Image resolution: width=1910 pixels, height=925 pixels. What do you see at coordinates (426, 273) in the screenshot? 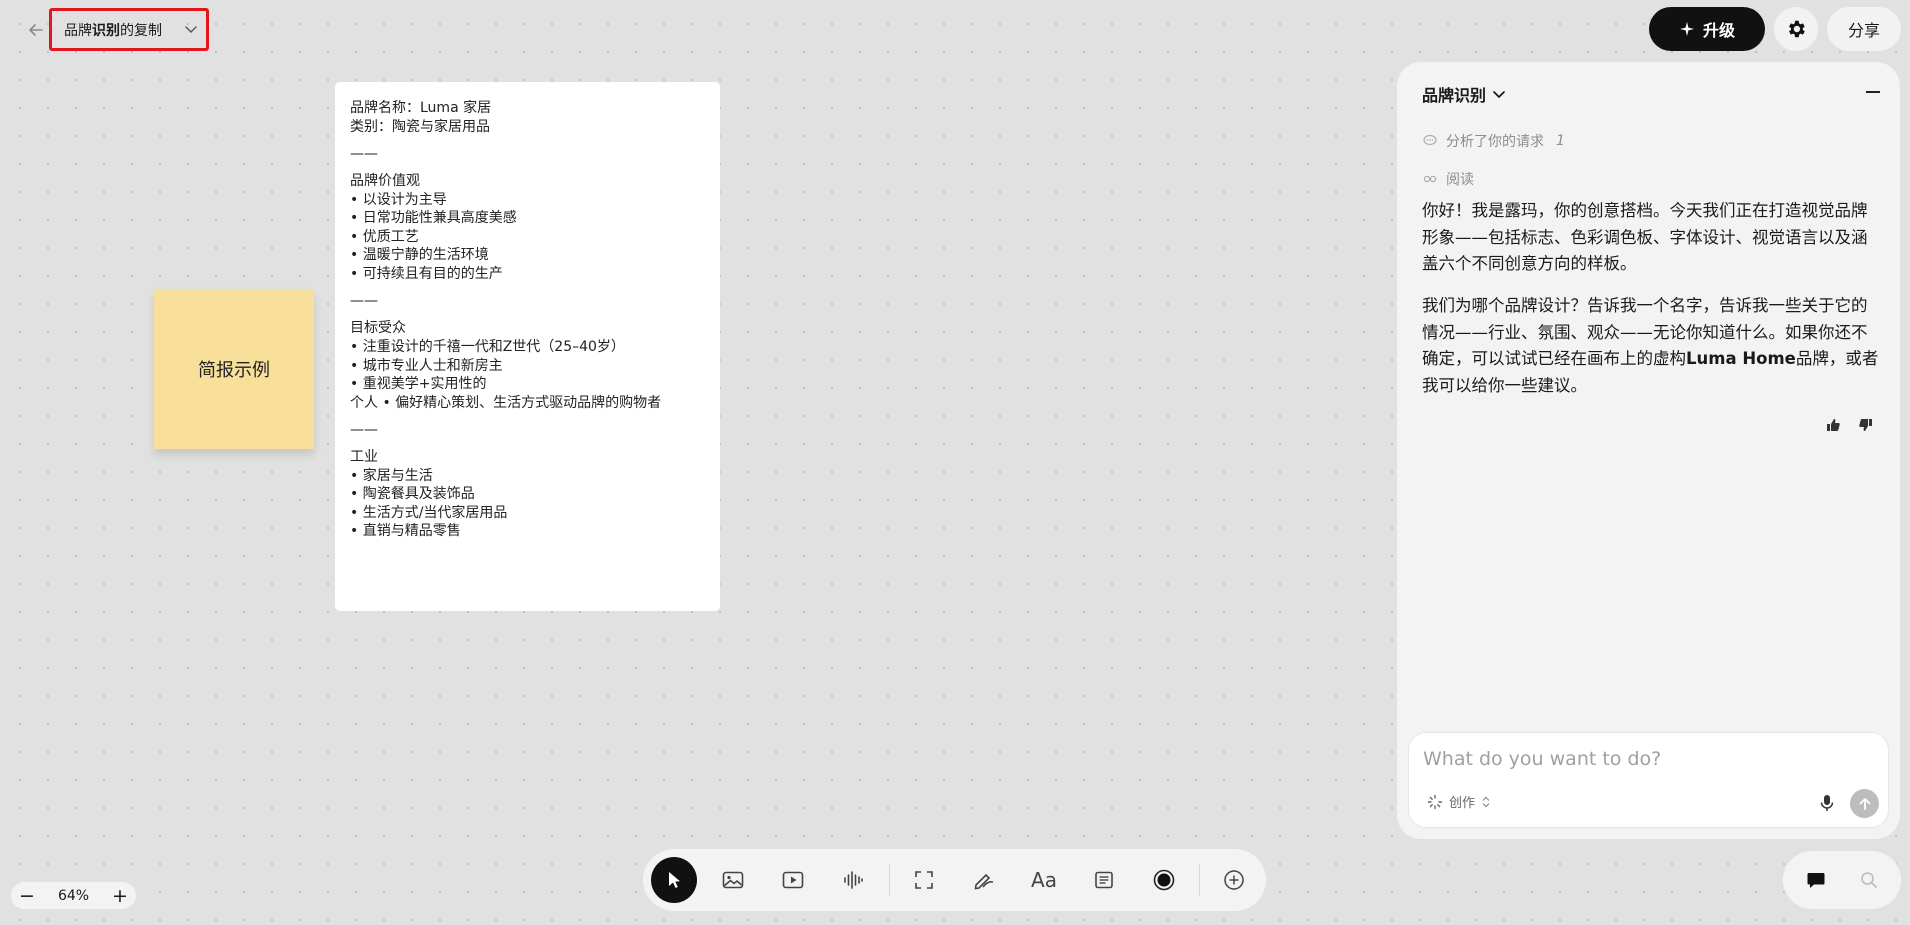
I see `card-text-line: • 可持续且有目的的生产` at bounding box center [426, 273].